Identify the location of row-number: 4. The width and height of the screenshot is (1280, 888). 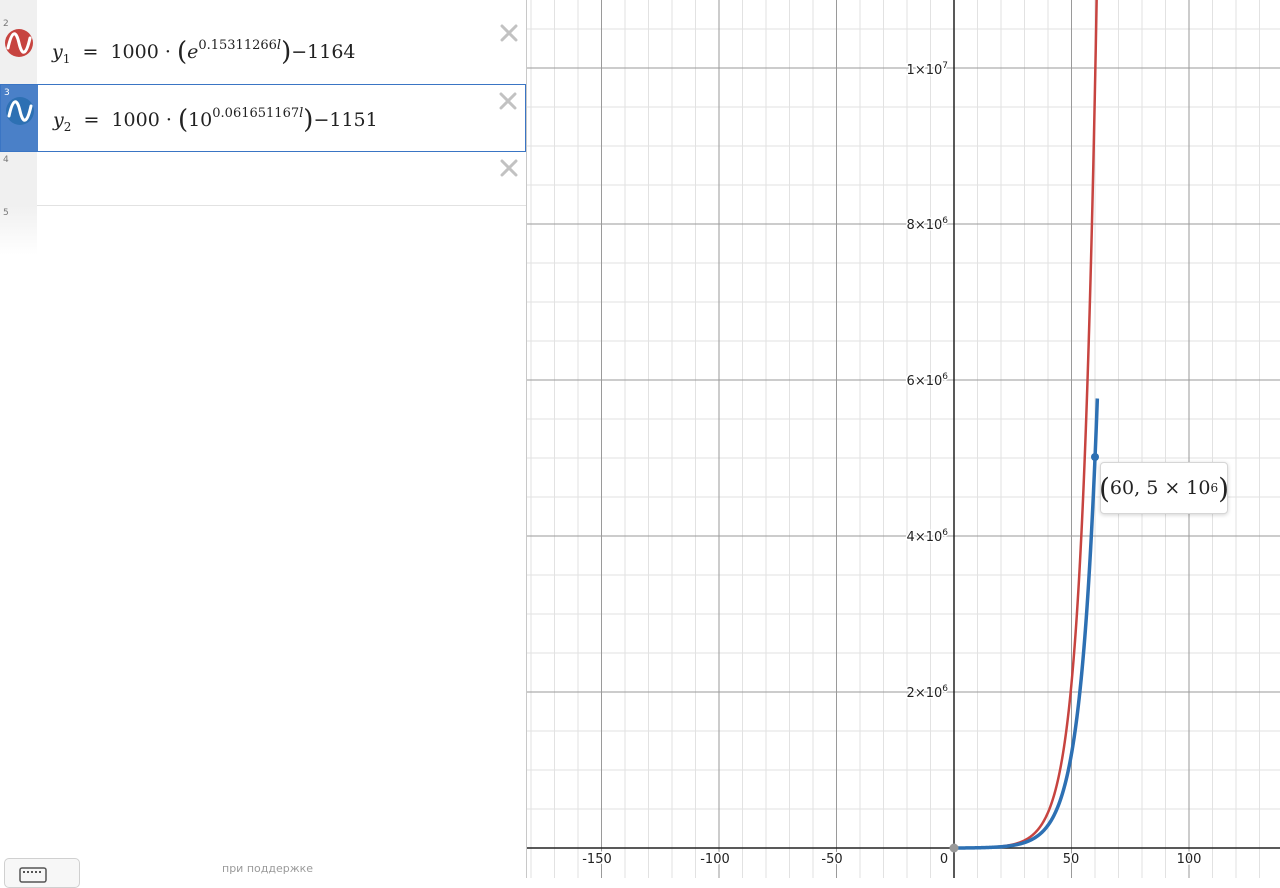
(6, 160).